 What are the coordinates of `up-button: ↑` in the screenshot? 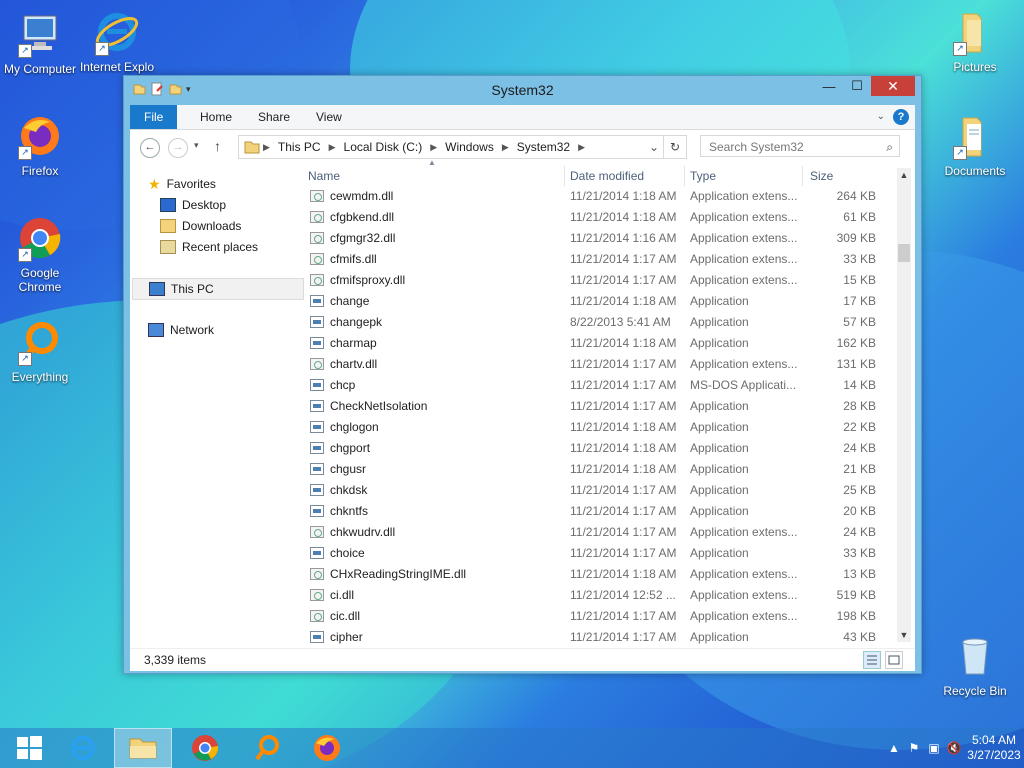 It's located at (217, 146).